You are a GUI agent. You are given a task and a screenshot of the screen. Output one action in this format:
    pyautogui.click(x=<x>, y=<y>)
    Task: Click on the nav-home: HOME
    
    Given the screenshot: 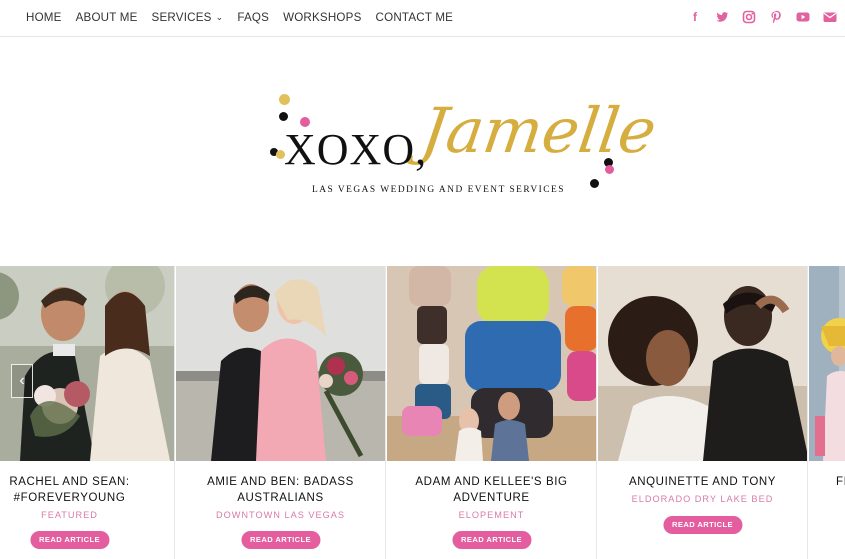 What is the action you would take?
    pyautogui.click(x=44, y=17)
    